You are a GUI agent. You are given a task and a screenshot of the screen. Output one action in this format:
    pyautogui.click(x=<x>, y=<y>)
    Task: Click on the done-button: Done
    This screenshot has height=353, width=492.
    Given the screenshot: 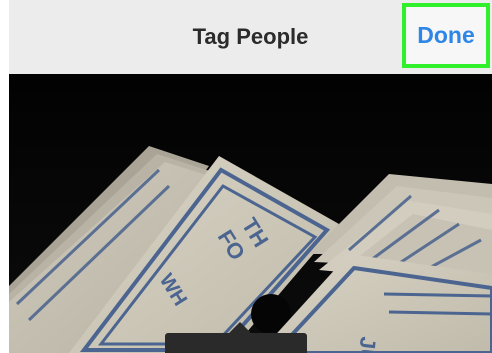 What is the action you would take?
    pyautogui.click(x=446, y=35)
    